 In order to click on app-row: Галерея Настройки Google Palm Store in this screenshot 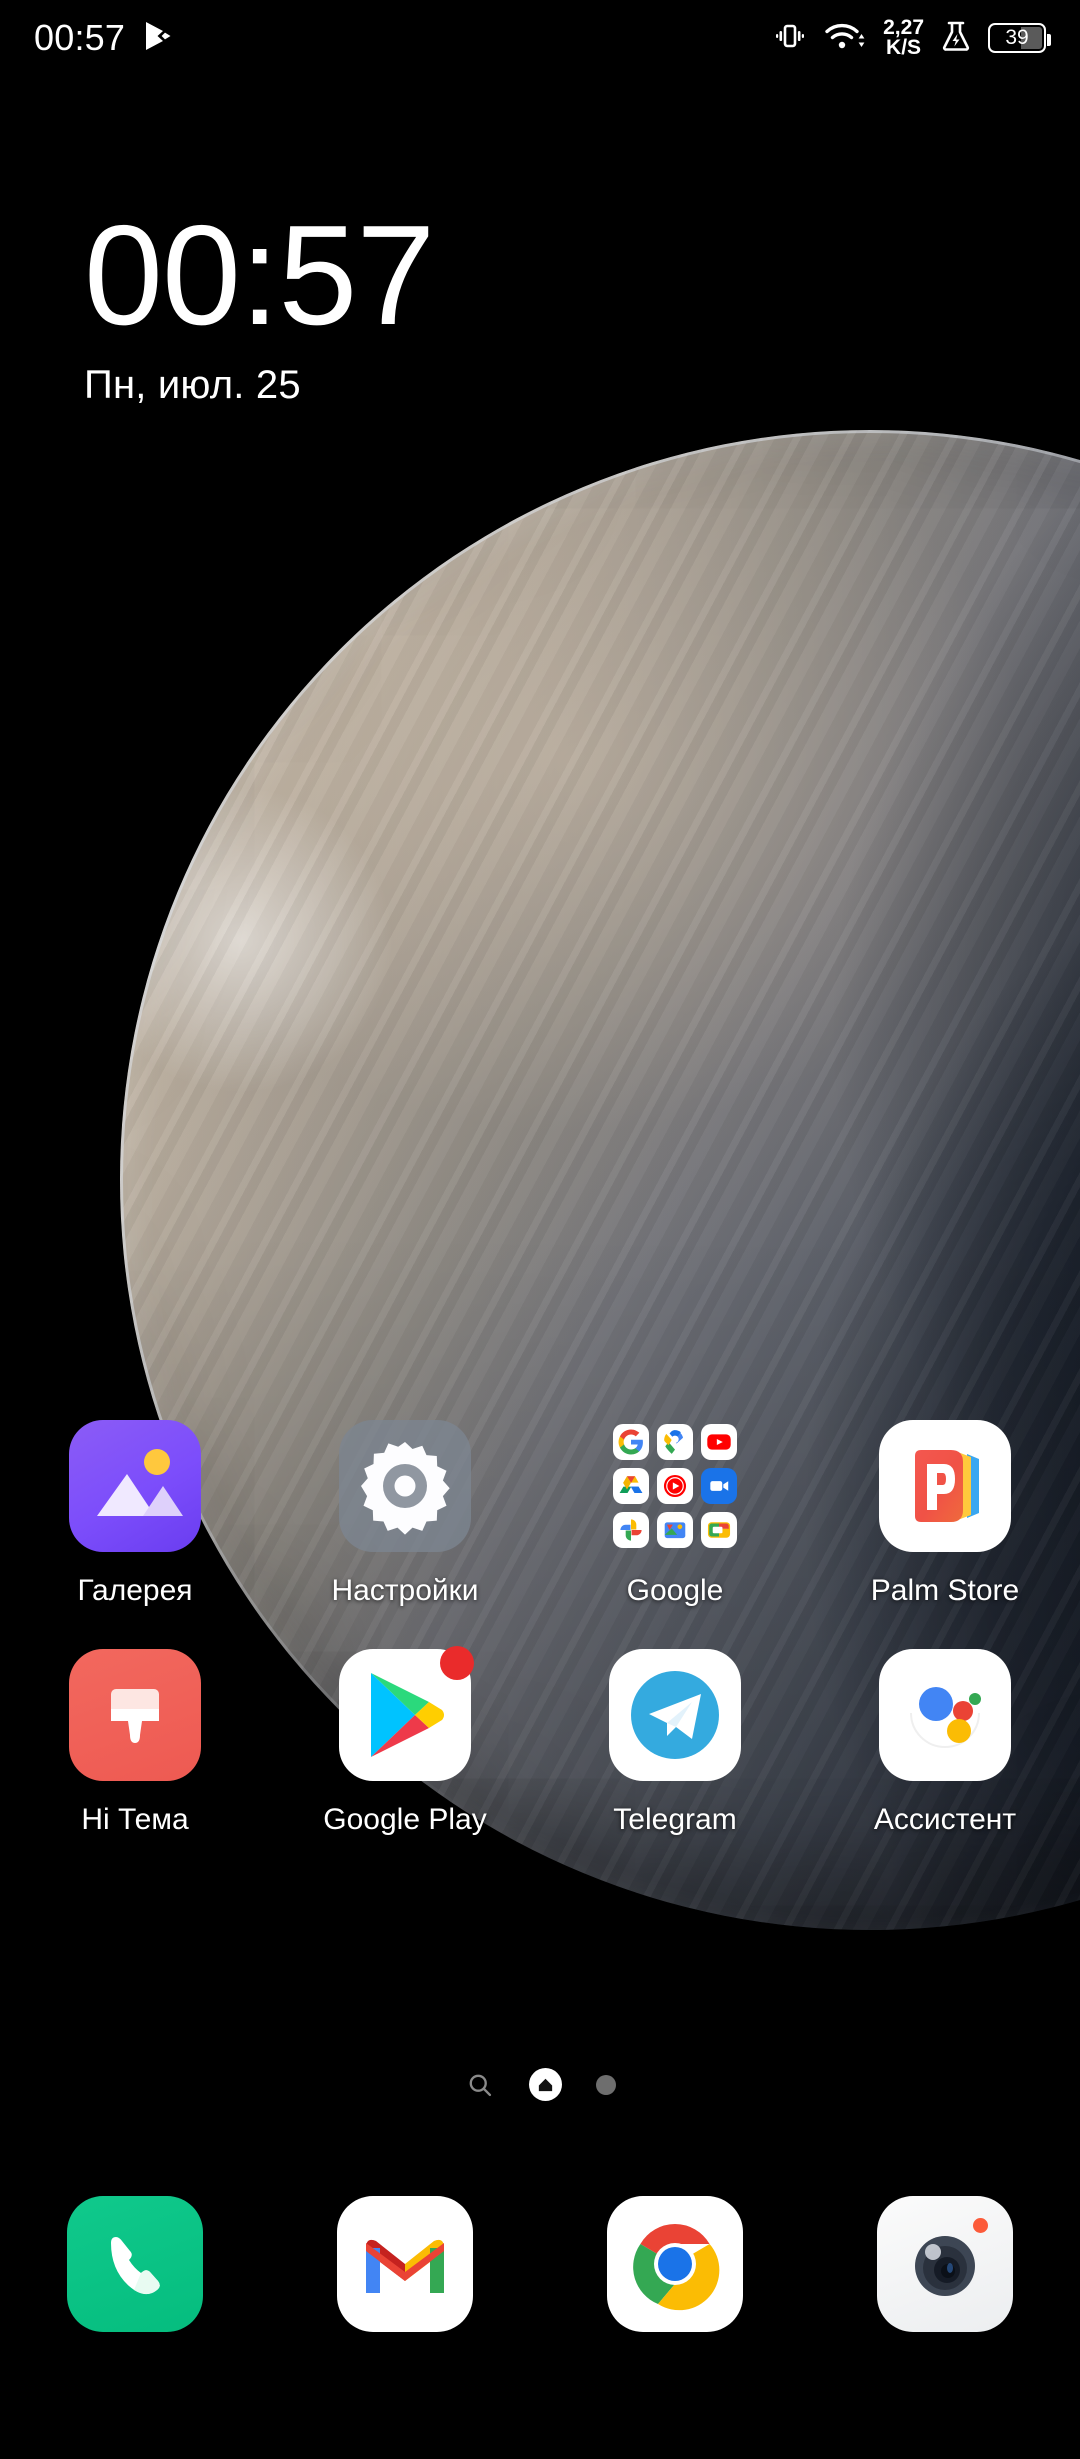, I will do `click(540, 1514)`.